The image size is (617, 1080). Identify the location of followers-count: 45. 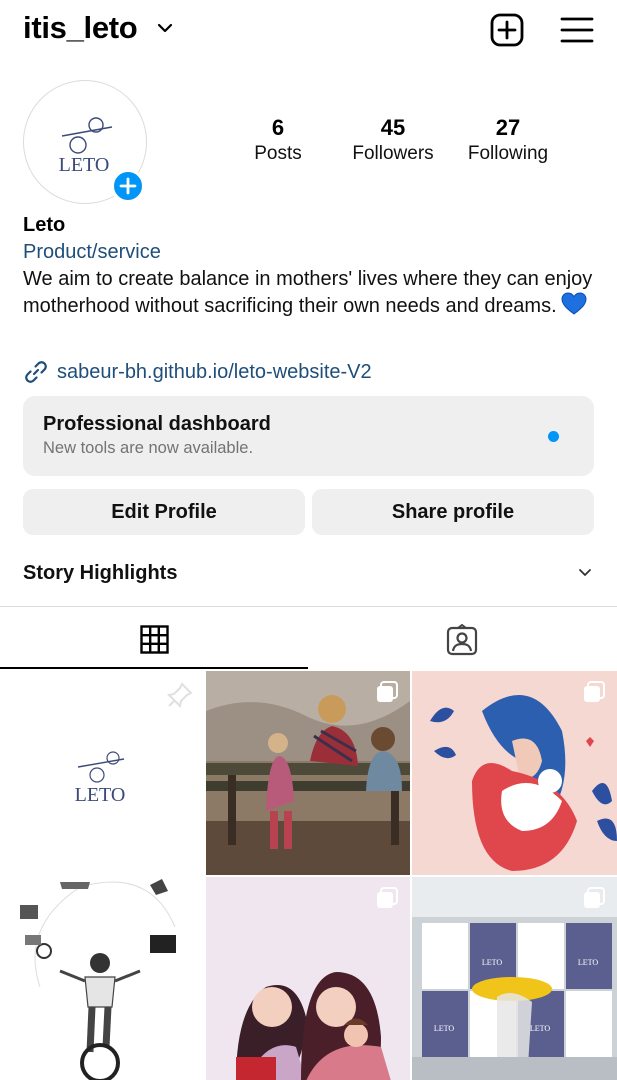
(393, 127).